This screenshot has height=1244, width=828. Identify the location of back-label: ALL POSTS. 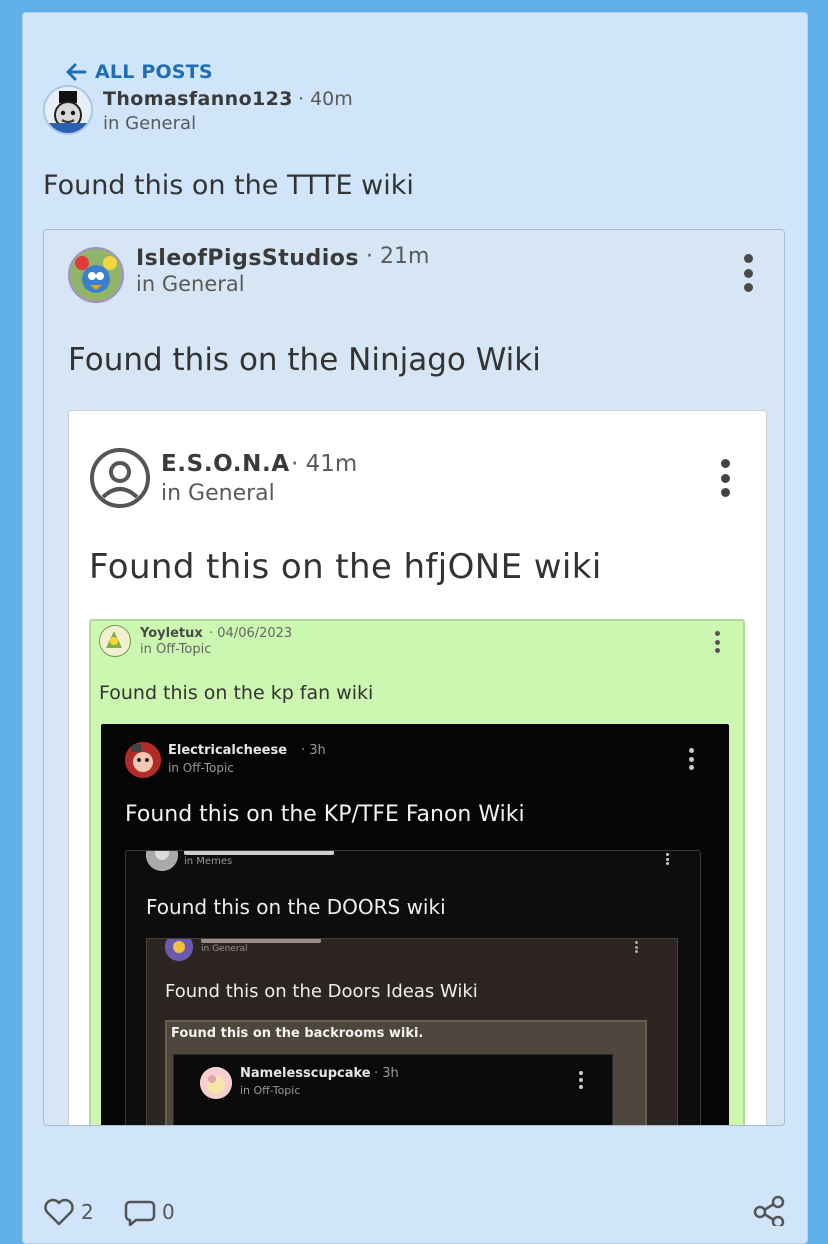
(154, 72).